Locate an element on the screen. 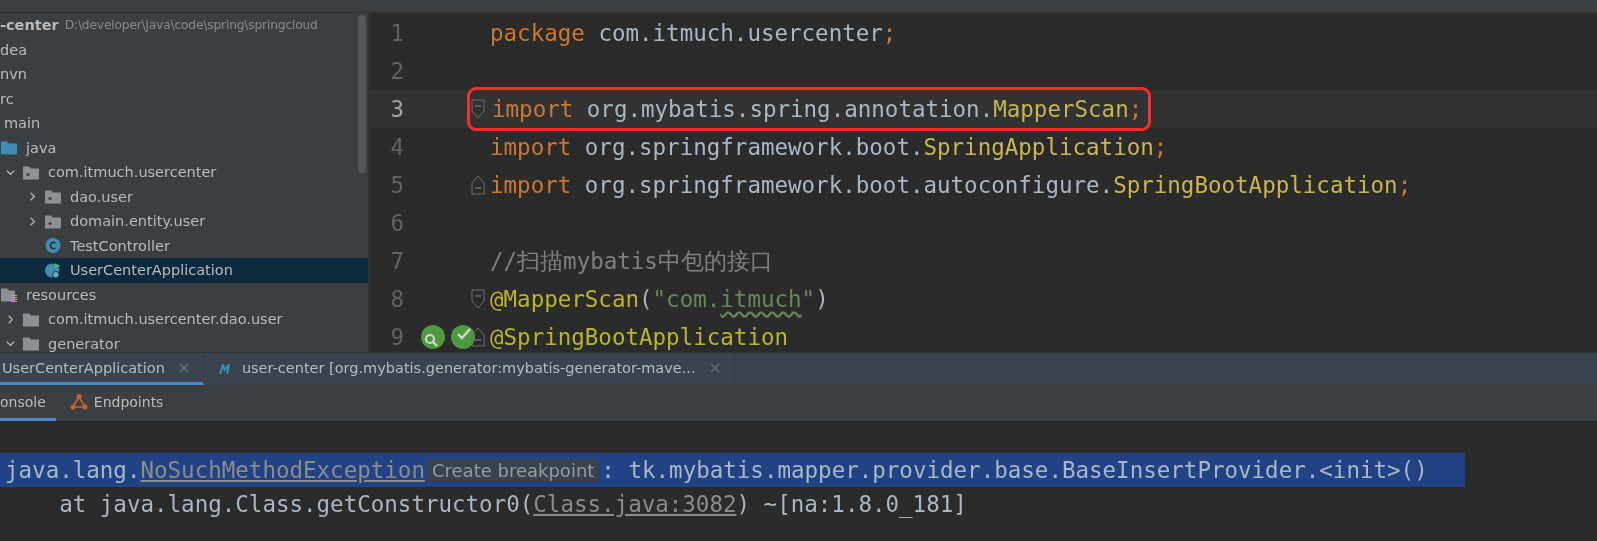 This screenshot has width=1597, height=541. tree-item: java is located at coordinates (41, 147).